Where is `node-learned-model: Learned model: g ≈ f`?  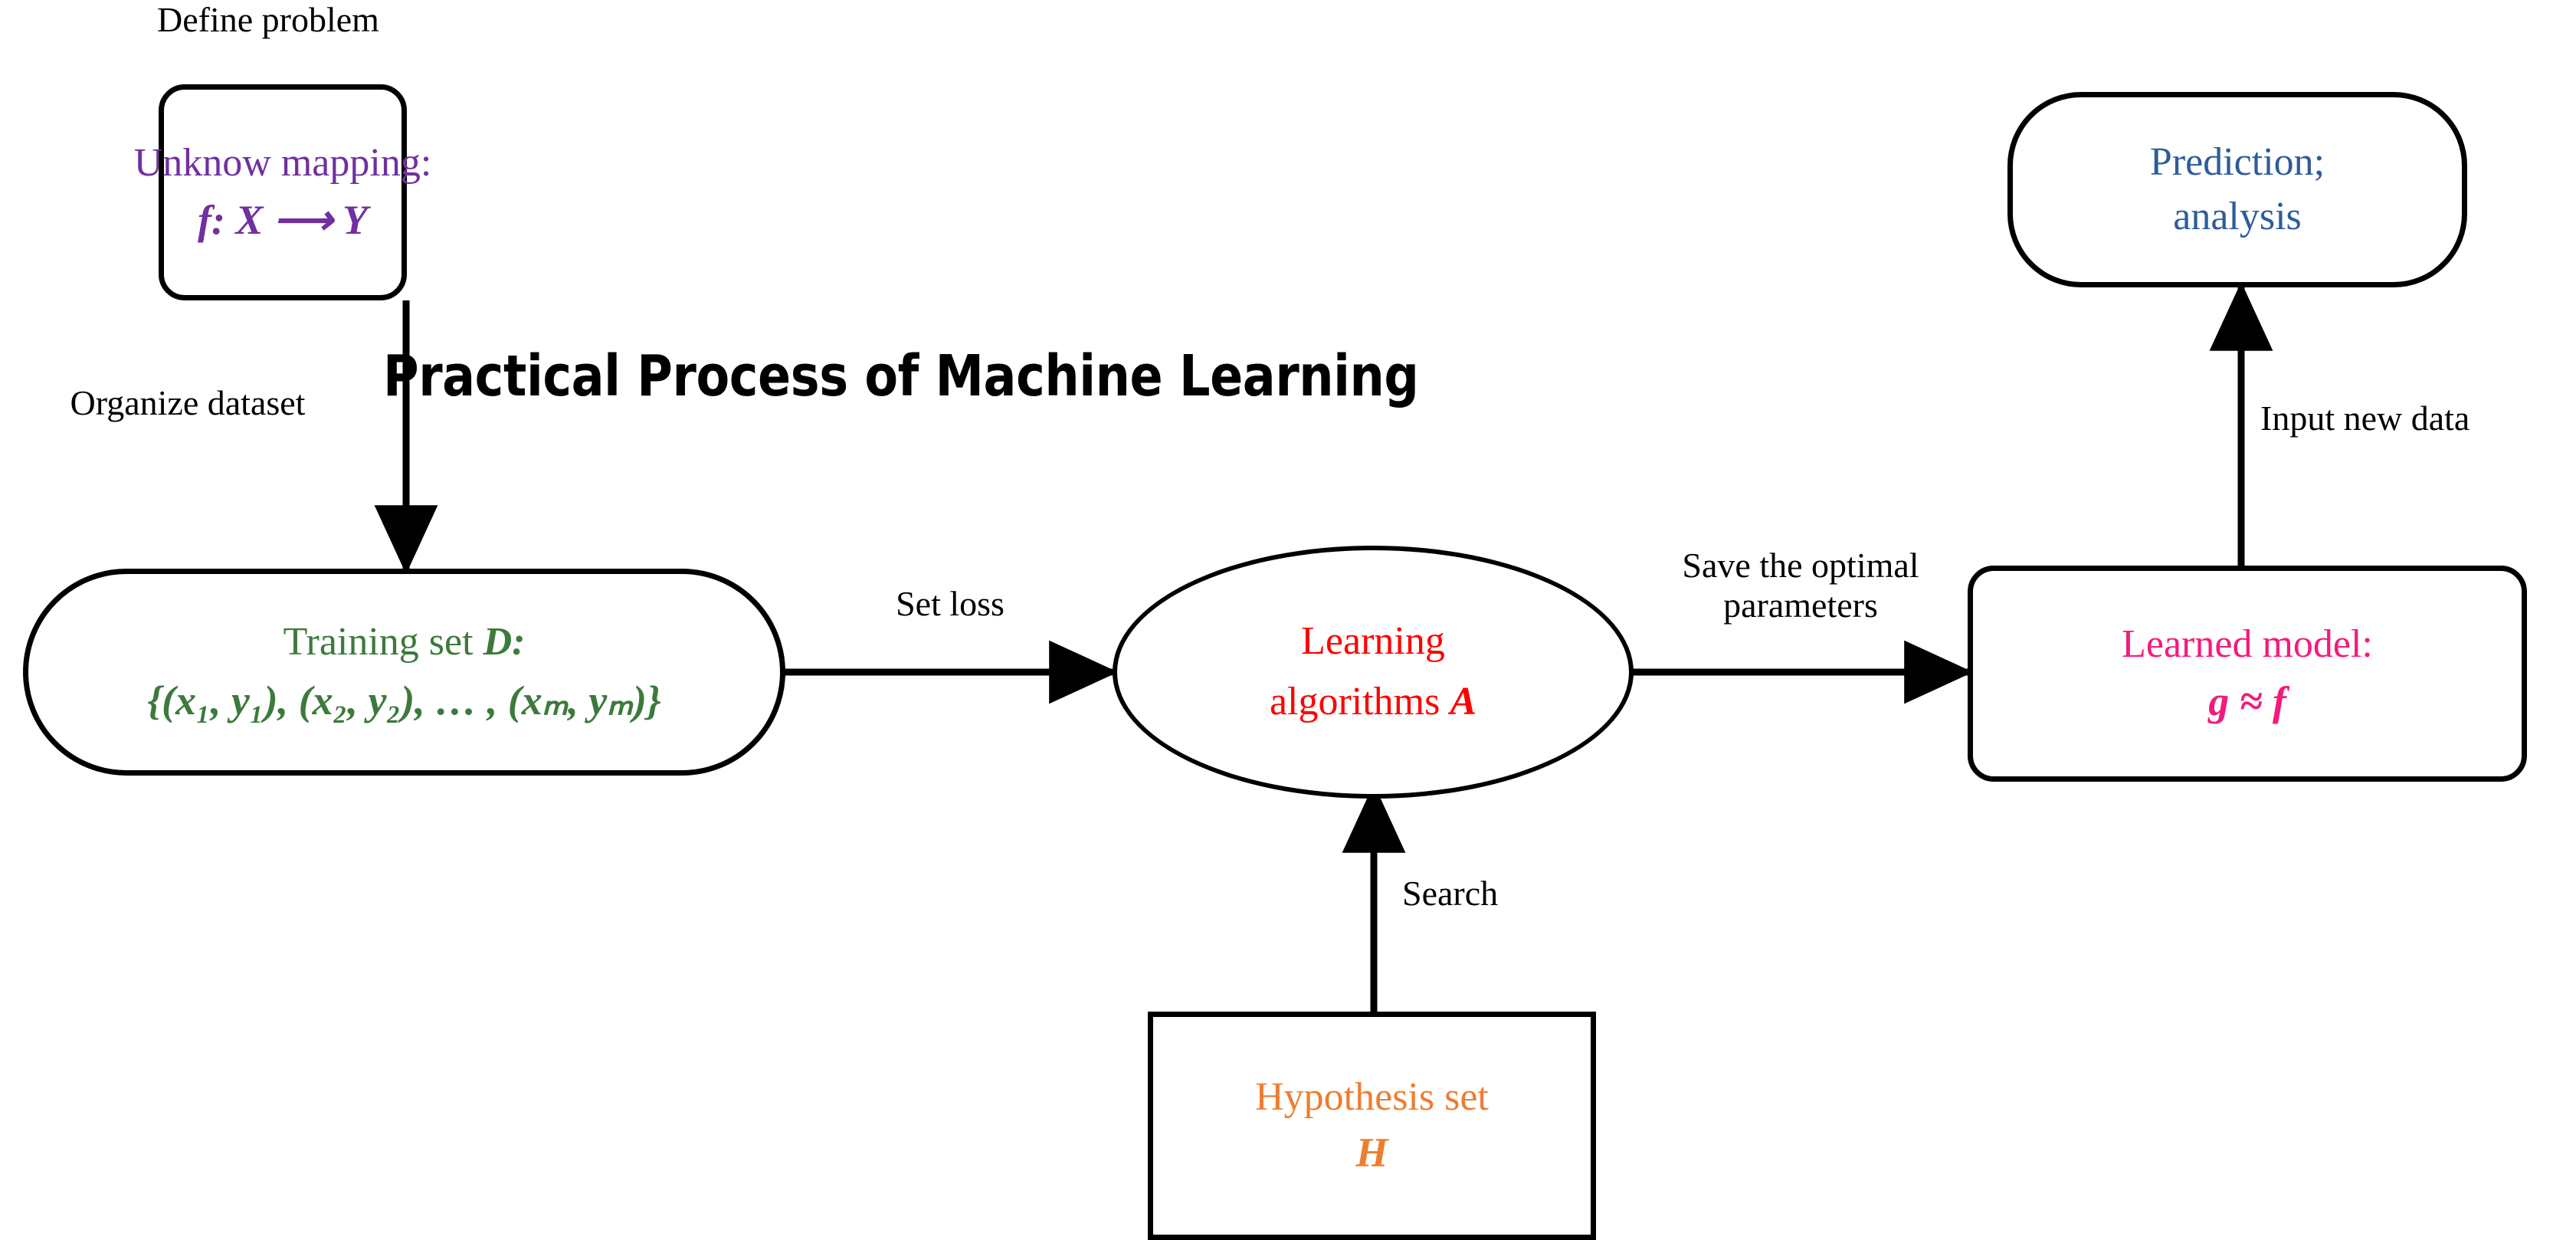
node-learned-model: Learned model: g ≈ f is located at coordinates (2247, 674).